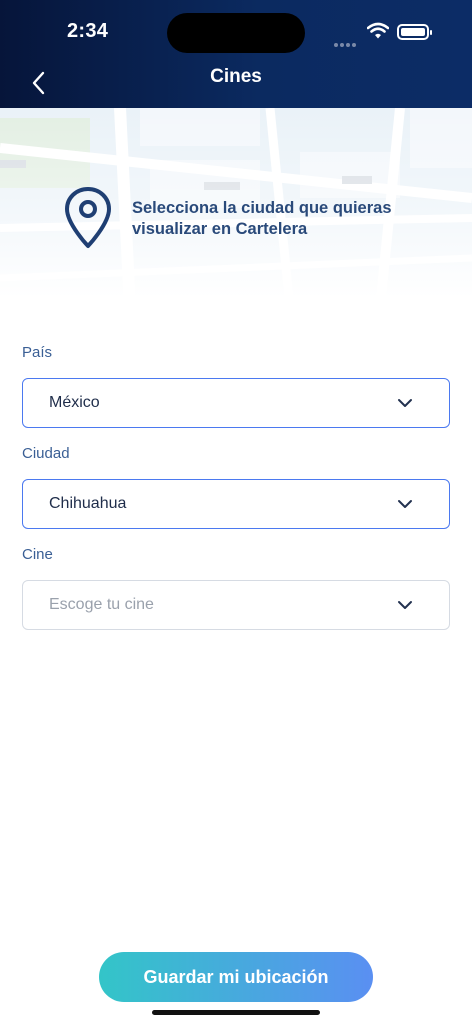 This screenshot has width=472, height=1024. I want to click on page-title: Cines, so click(236, 76).